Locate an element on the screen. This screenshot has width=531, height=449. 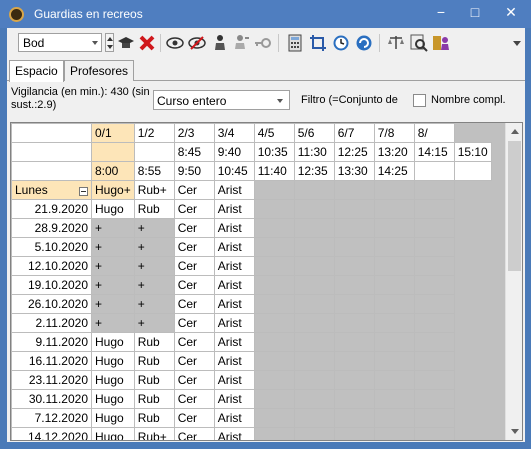
date-row: 30.11.2020 Hugo Rub Cer Arist is located at coordinates (251, 399).